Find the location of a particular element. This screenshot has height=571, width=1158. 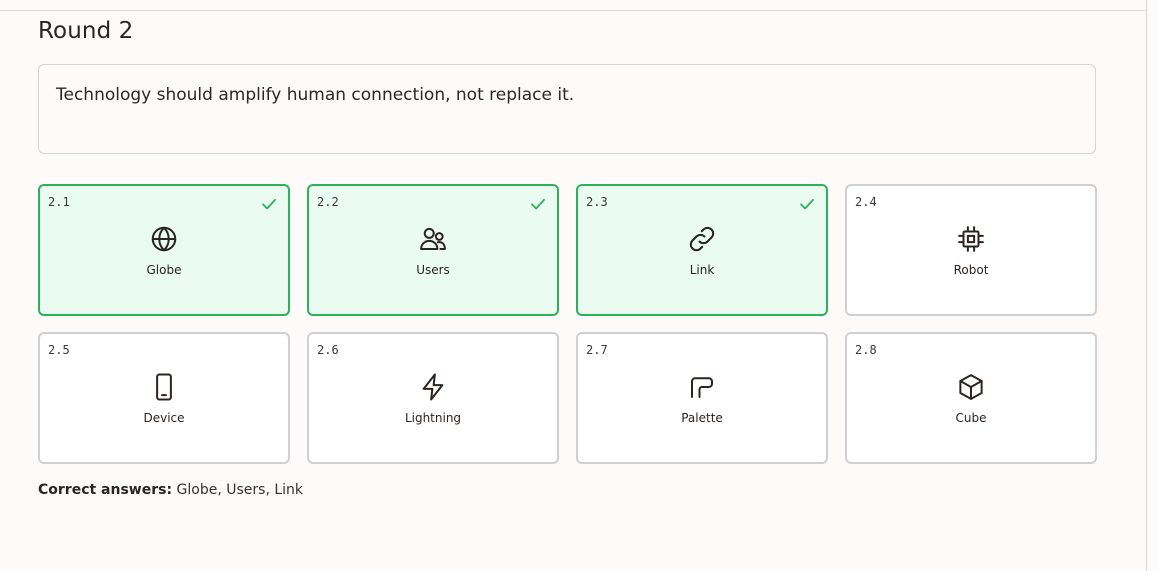

option-number: 2.8 is located at coordinates (866, 350).